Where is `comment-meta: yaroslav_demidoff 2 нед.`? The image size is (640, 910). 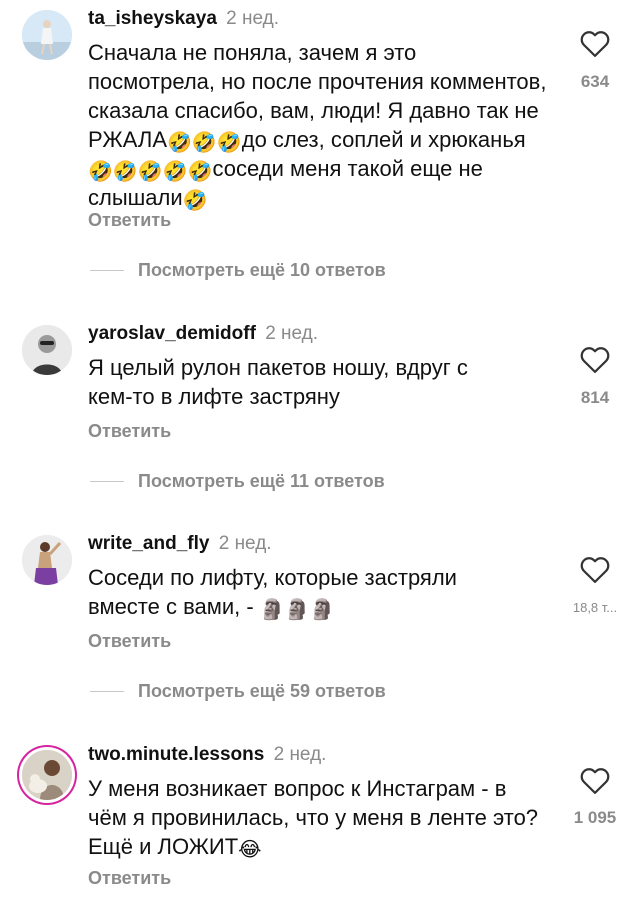 comment-meta: yaroslav_demidoff 2 нед. is located at coordinates (203, 334).